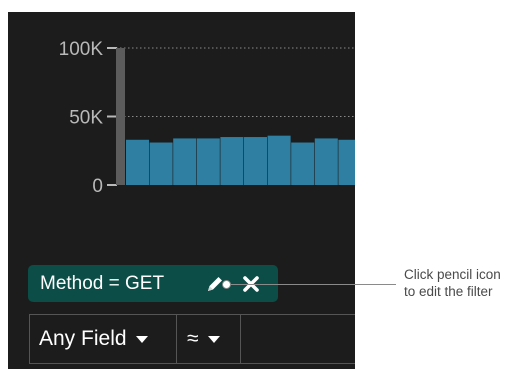  What do you see at coordinates (461, 283) in the screenshot?
I see `callout-annotation: Click pencil icon to edit the filter` at bounding box center [461, 283].